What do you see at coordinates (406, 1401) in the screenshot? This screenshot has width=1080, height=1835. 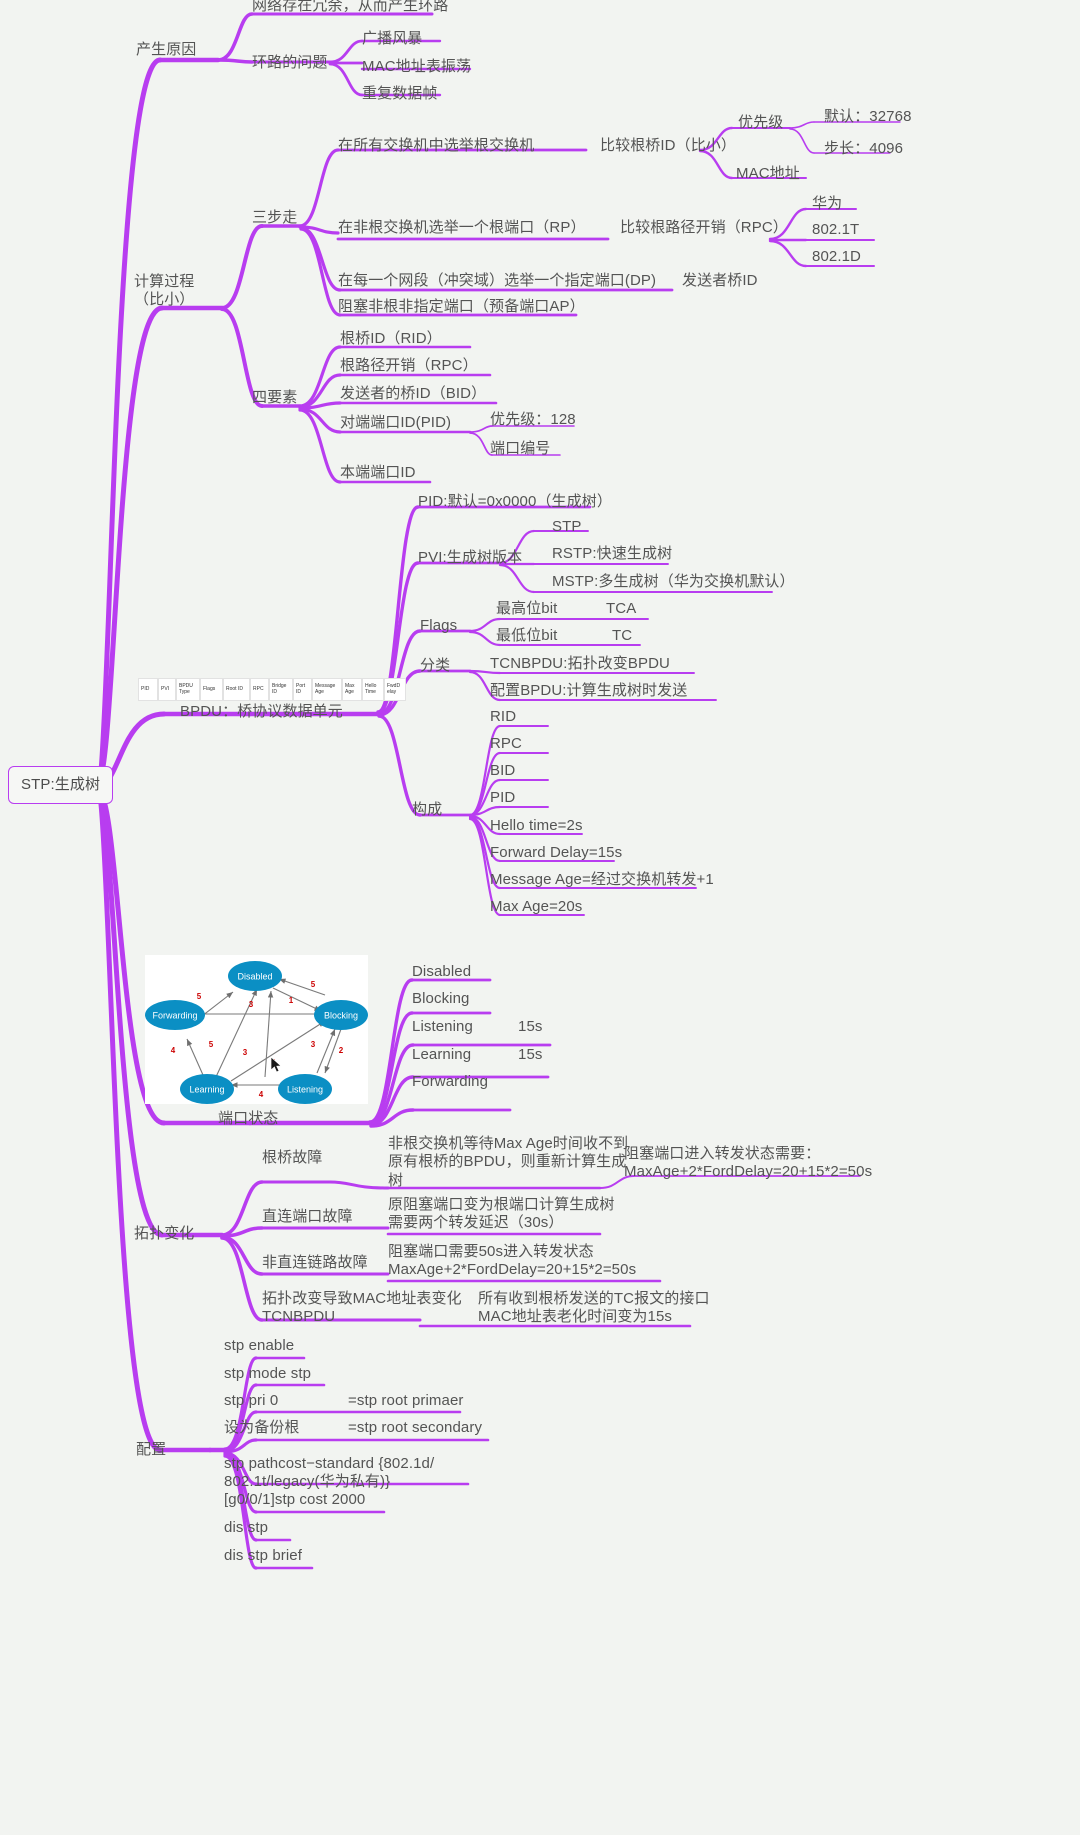 I see `node-config-2-detail: =stp root primaer` at bounding box center [406, 1401].